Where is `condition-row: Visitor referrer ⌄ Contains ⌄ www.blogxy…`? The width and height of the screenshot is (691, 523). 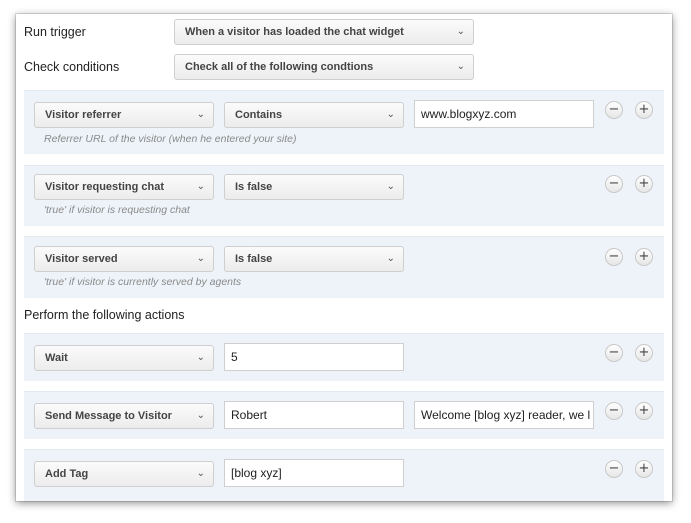 condition-row: Visitor referrer ⌄ Contains ⌄ www.blogxy… is located at coordinates (344, 122).